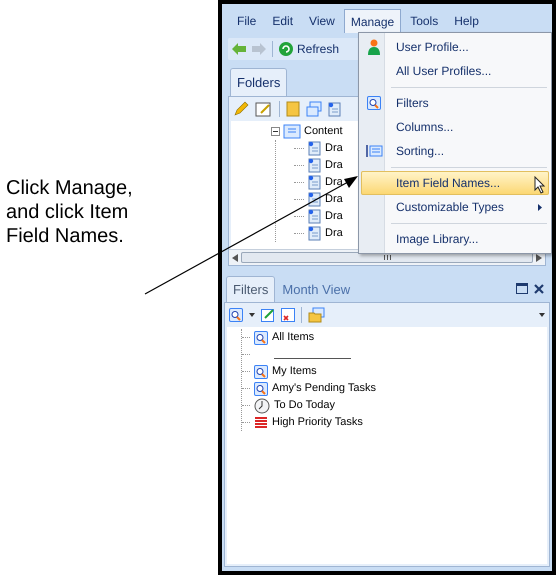 Image resolution: width=556 pixels, height=575 pixels. Describe the element at coordinates (539, 289) in the screenshot. I see `close-icon` at that location.